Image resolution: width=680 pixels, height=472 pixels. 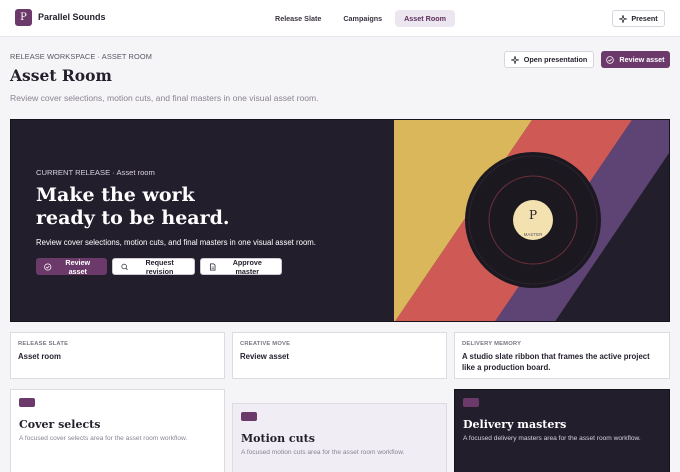 I want to click on request-revision-button: Request revision, so click(x=153, y=266).